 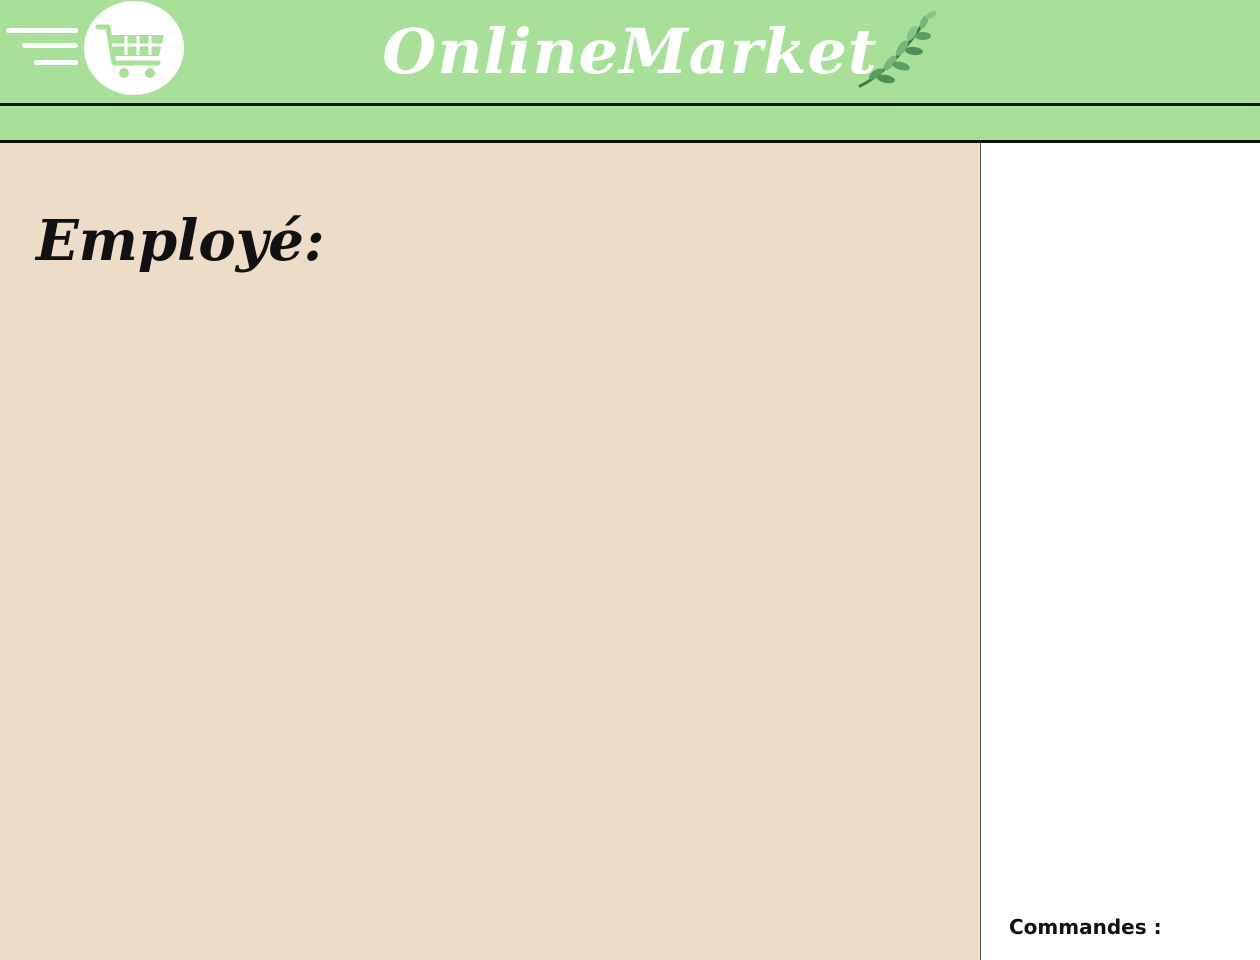 I want to click on top-header: OnlineMarket, so click(x=630, y=53).